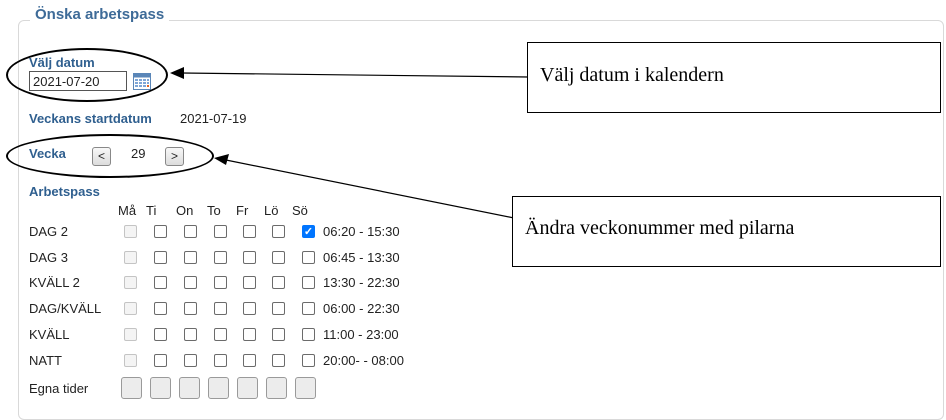  I want to click on calendar-callout: Välj datum i kalendern, so click(734, 77).